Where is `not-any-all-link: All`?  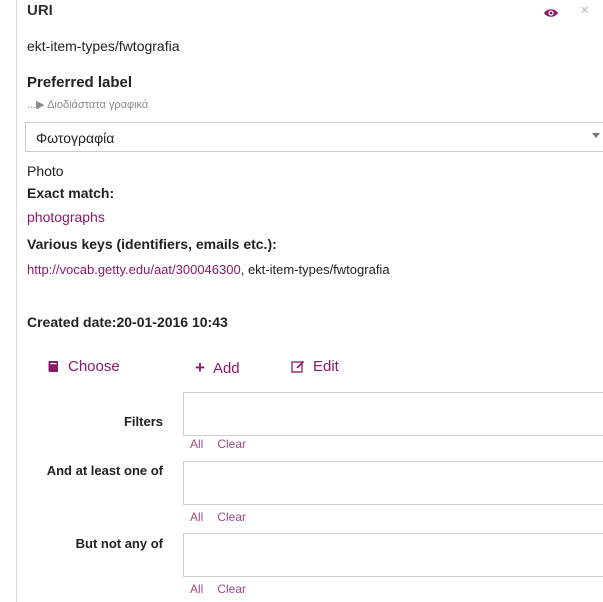
not-any-all-link: All is located at coordinates (196, 589).